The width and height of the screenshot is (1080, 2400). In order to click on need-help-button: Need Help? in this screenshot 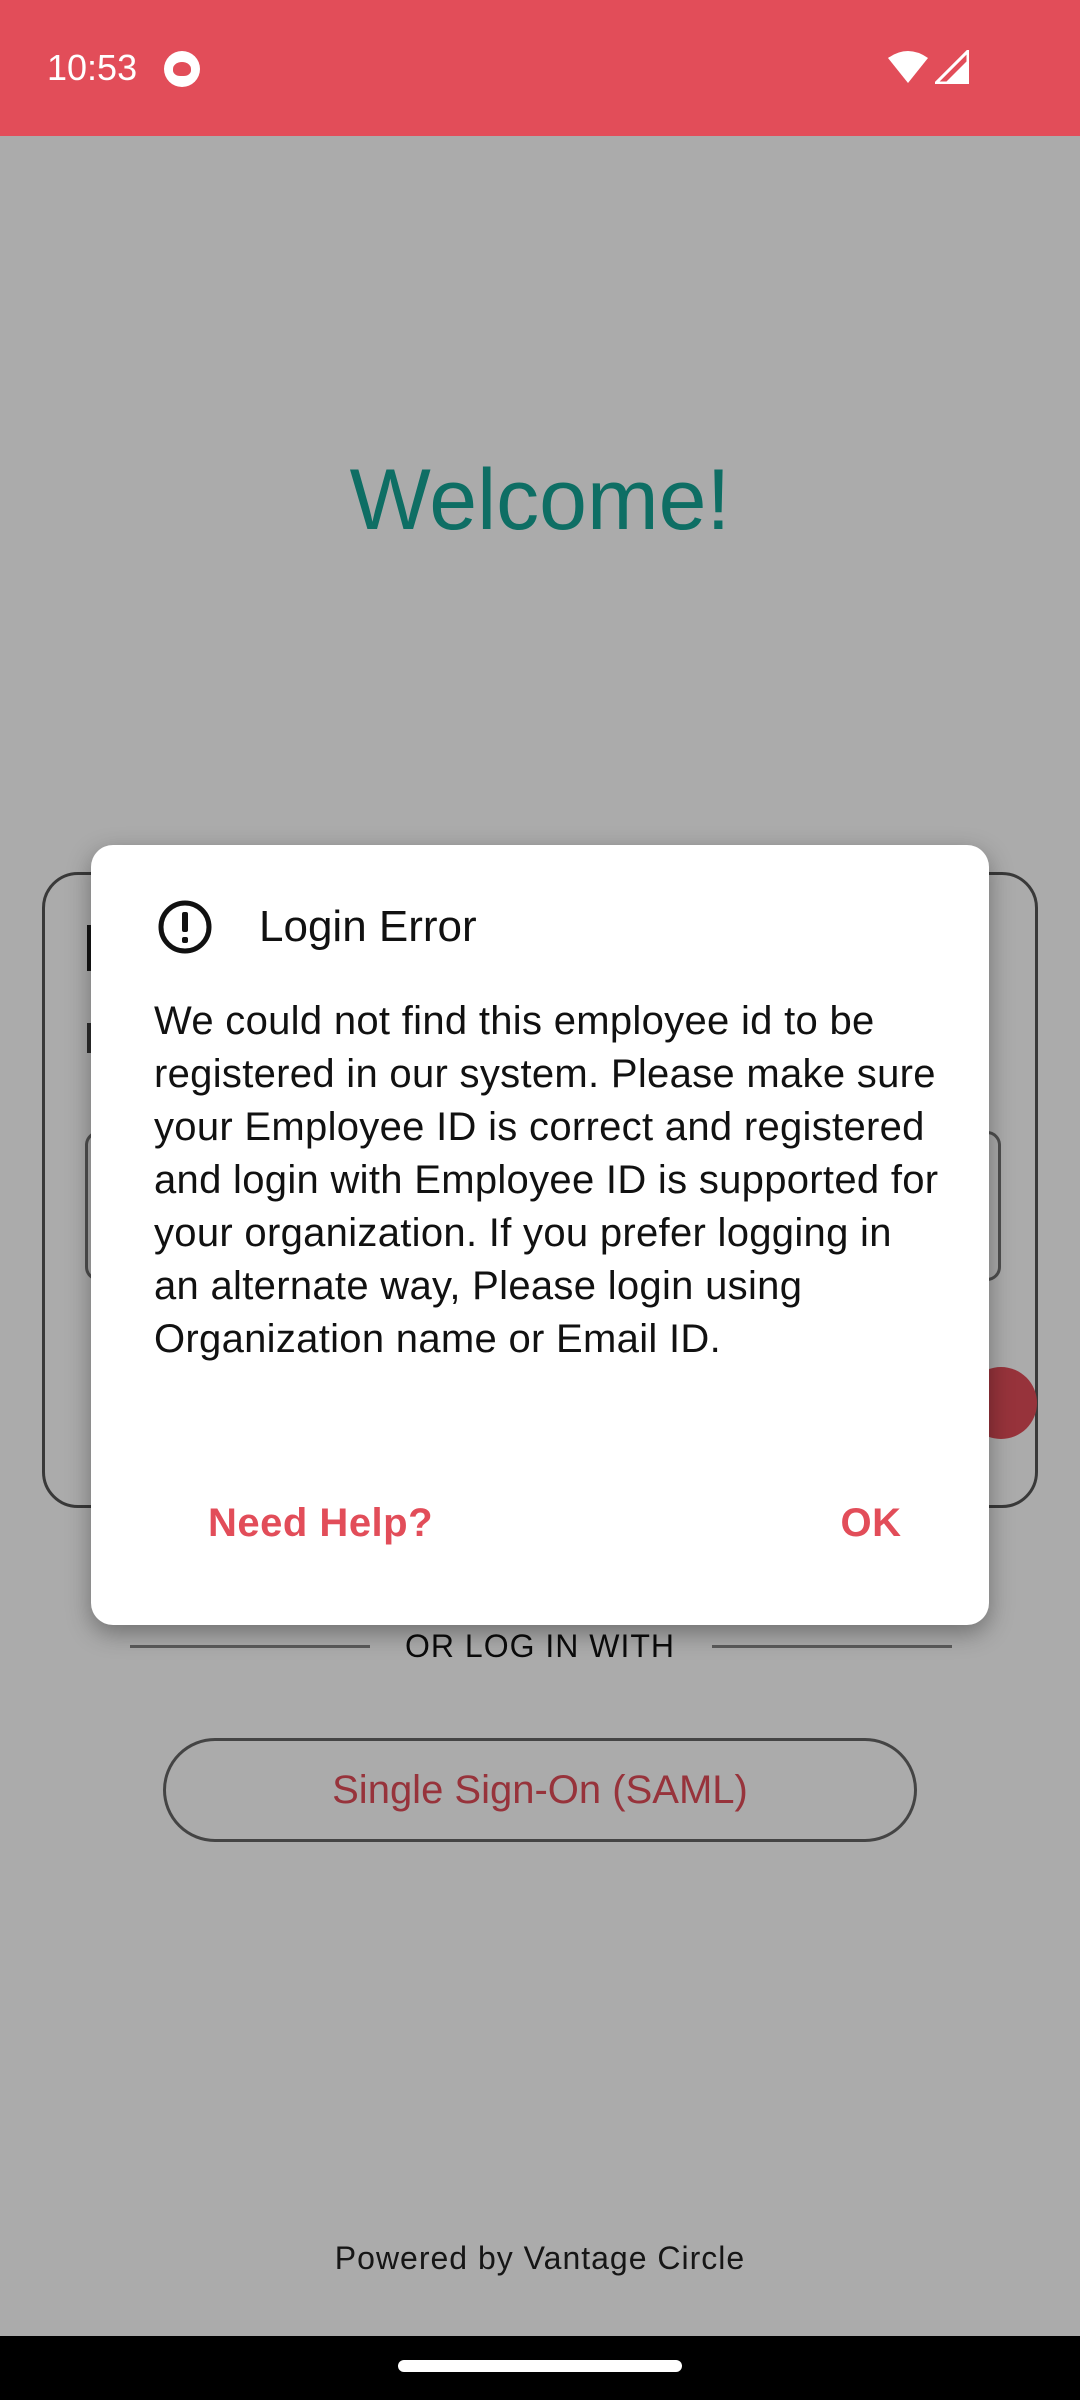, I will do `click(320, 1523)`.